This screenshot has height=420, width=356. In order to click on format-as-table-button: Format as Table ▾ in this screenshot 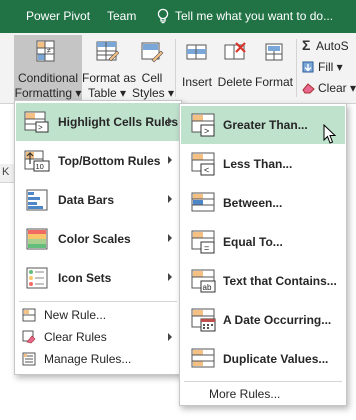, I will do `click(109, 68)`.